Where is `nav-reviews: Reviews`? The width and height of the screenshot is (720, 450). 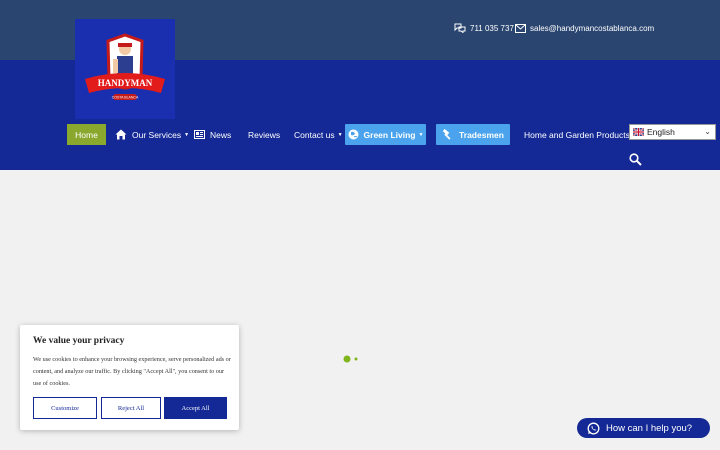 nav-reviews: Reviews is located at coordinates (264, 134).